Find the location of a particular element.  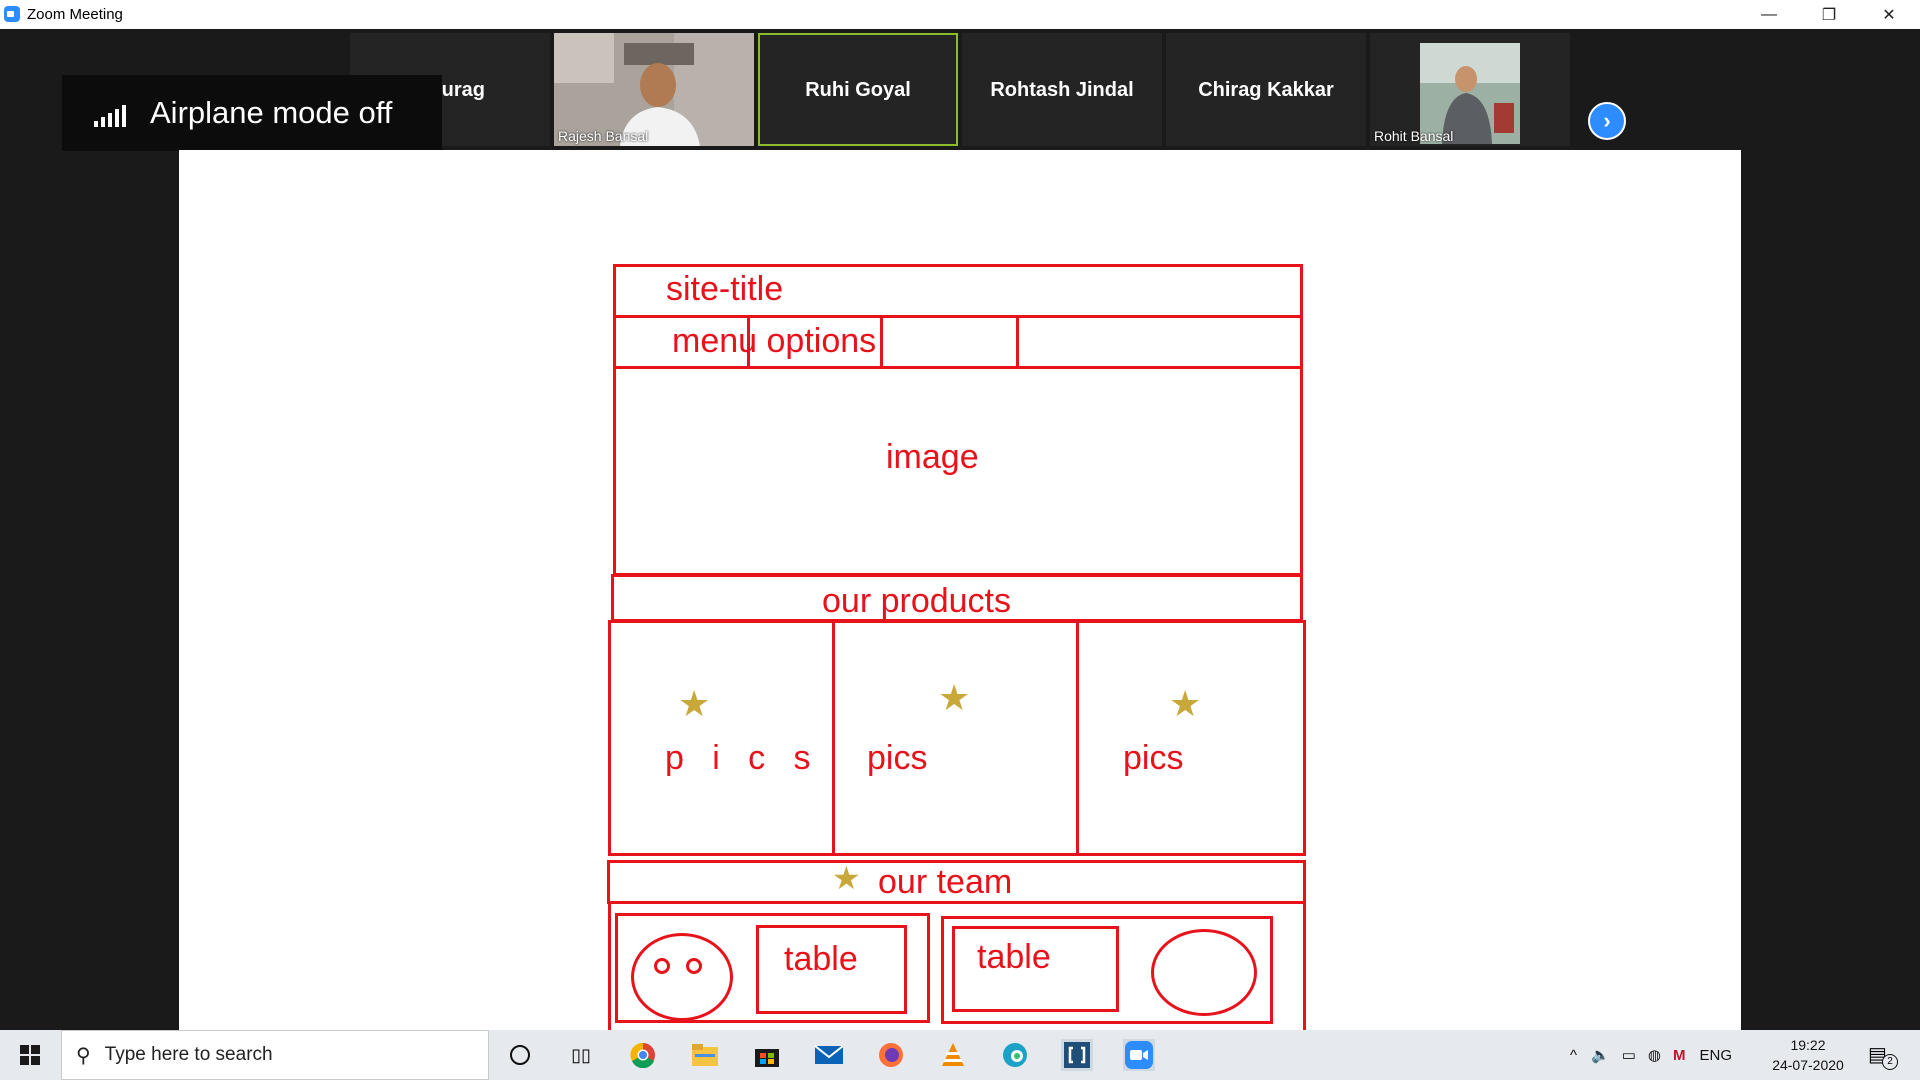

antivirus-icon: M is located at coordinates (1679, 1055).